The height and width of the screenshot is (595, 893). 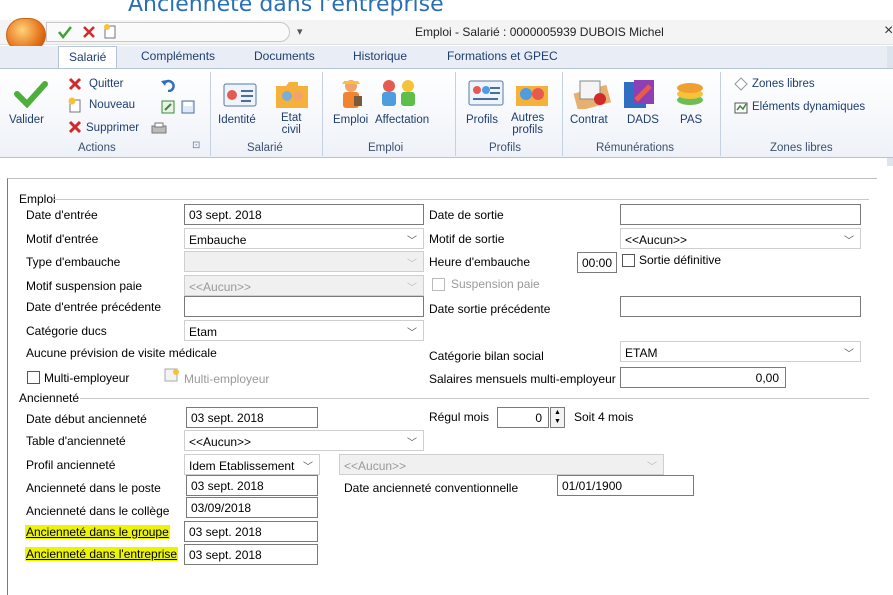 I want to click on profils-button: Profils, so click(x=482, y=120).